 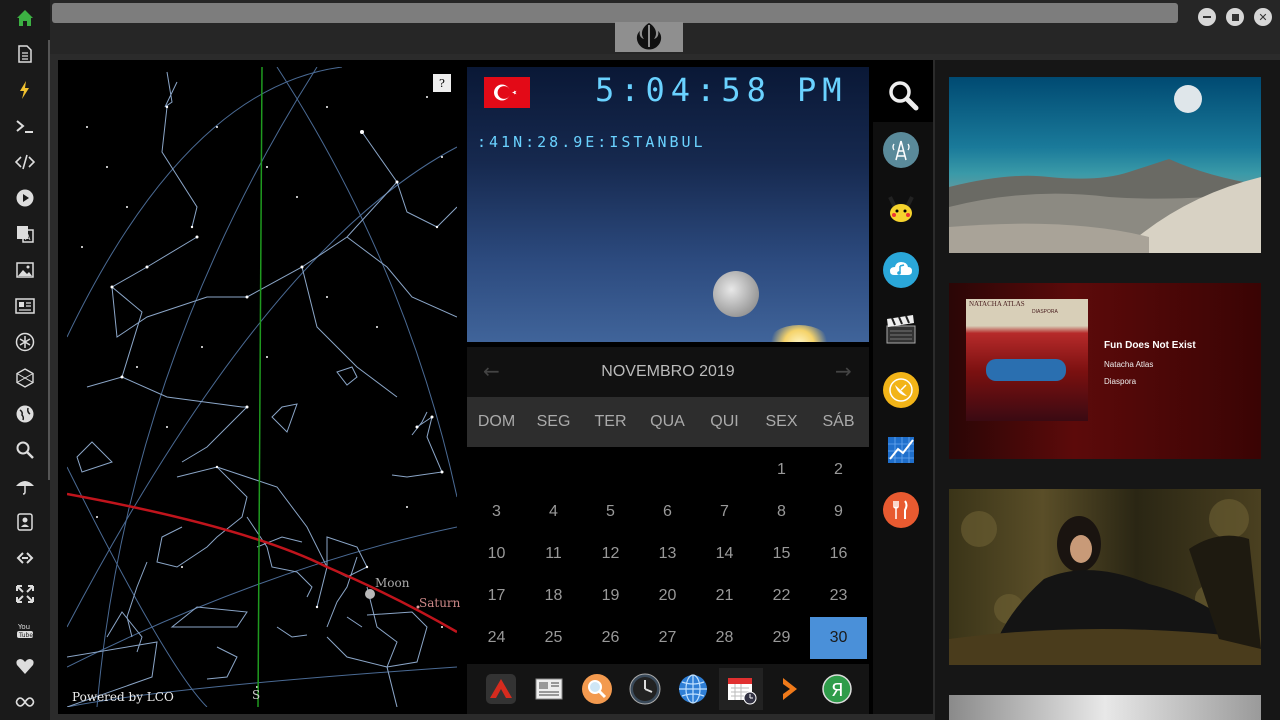 What do you see at coordinates (25, 486) in the screenshot?
I see `umbrella-icon` at bounding box center [25, 486].